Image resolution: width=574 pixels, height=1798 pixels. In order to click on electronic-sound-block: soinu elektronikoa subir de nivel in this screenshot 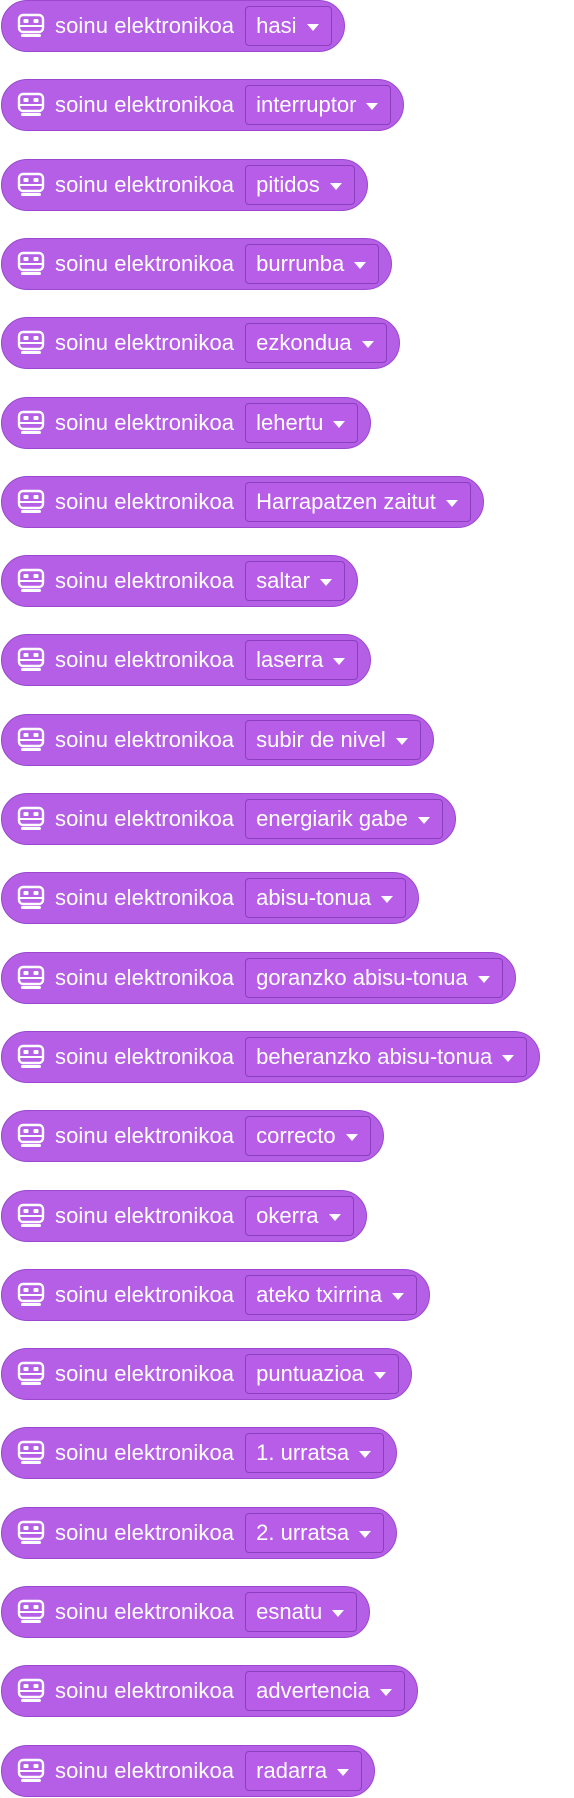, I will do `click(217, 740)`.